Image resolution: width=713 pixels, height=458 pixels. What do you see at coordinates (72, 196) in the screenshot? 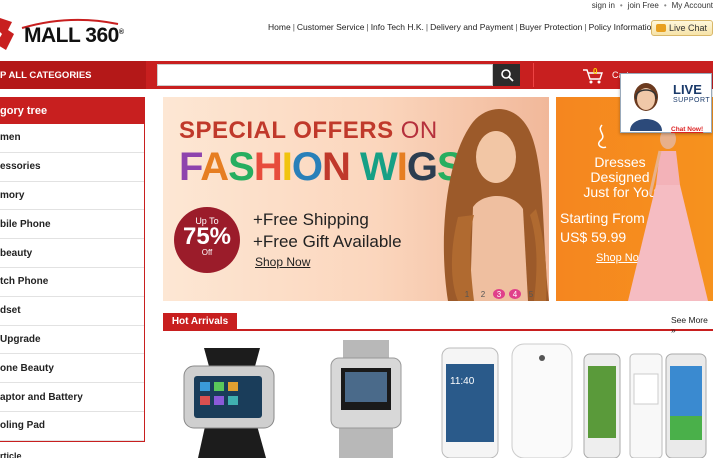
I see `category-item: mory` at bounding box center [72, 196].